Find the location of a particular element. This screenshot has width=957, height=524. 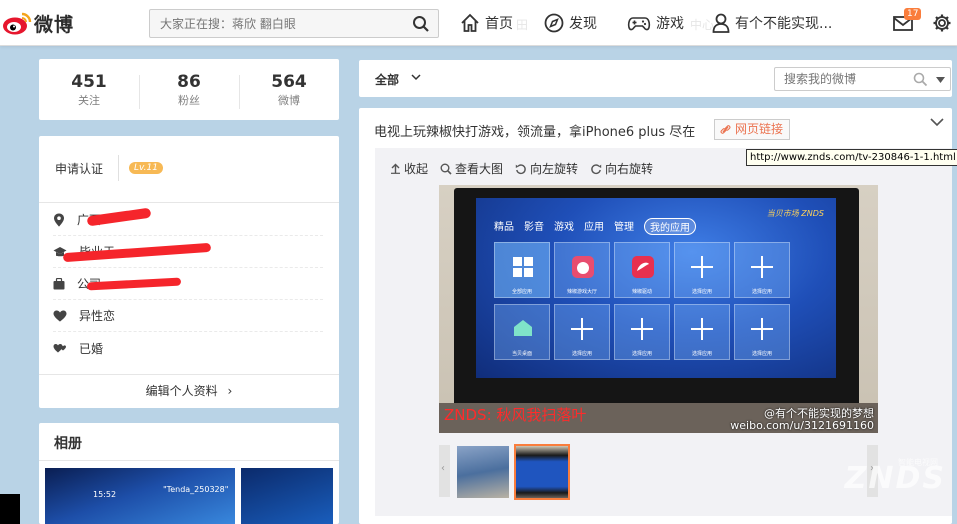

stat-following: 451 关注 is located at coordinates (89, 90).